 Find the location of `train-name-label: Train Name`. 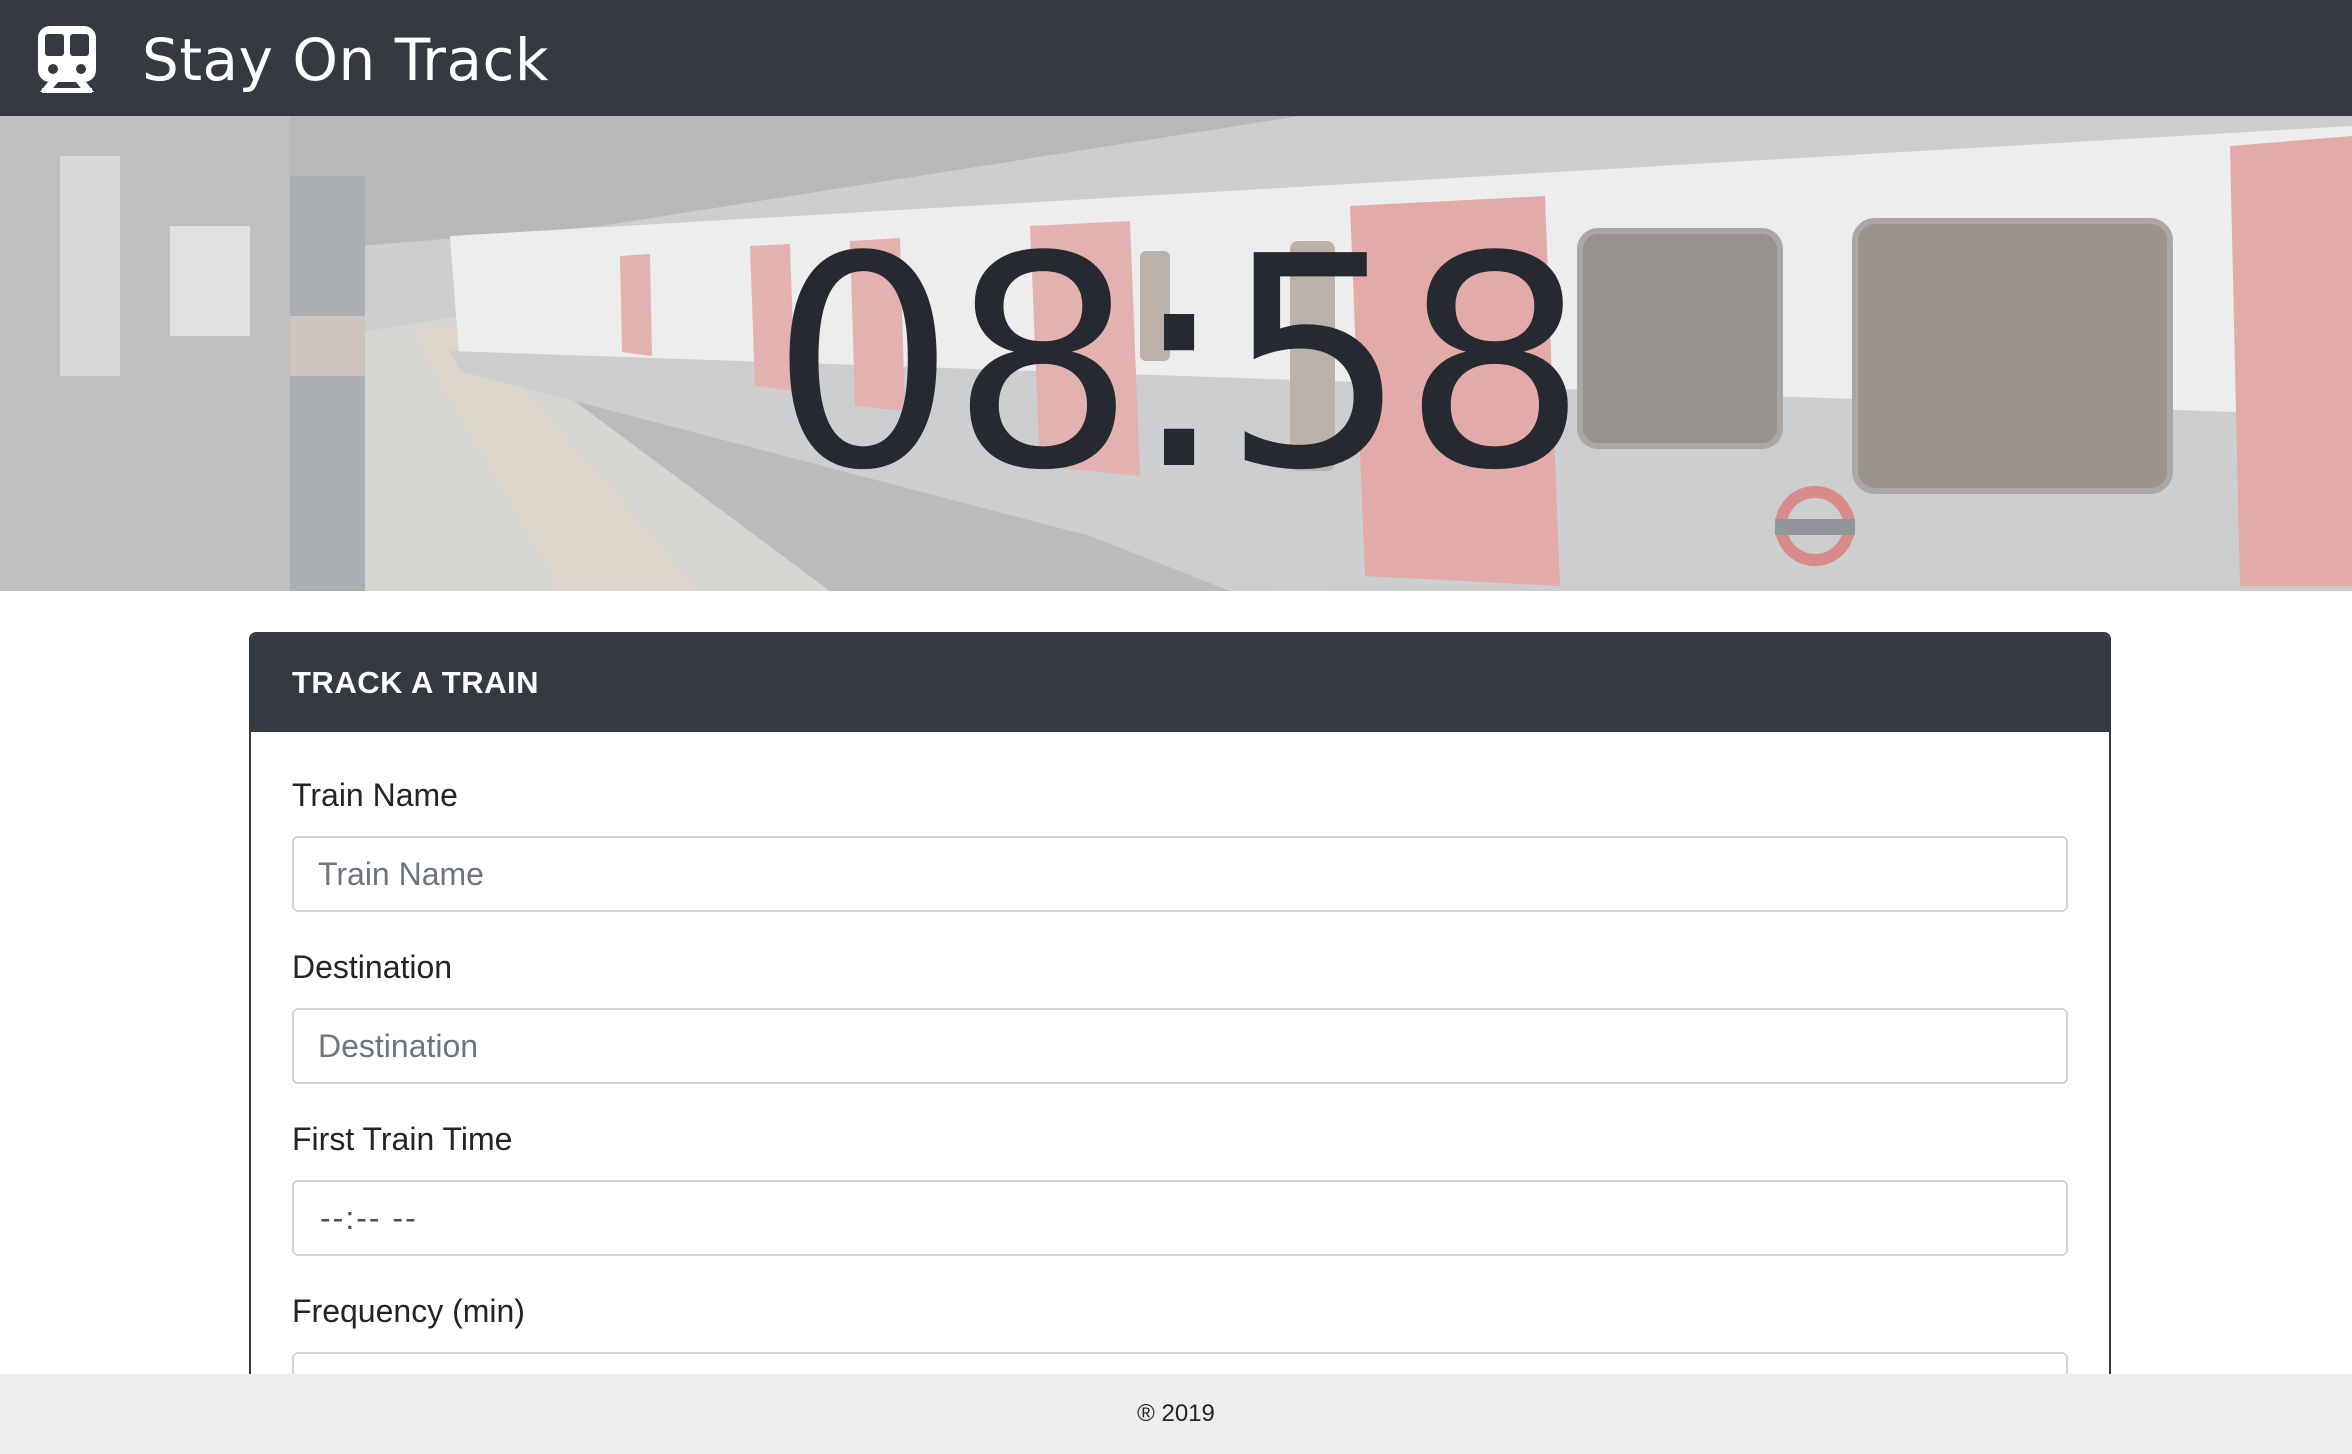

train-name-label: Train Name is located at coordinates (375, 795).